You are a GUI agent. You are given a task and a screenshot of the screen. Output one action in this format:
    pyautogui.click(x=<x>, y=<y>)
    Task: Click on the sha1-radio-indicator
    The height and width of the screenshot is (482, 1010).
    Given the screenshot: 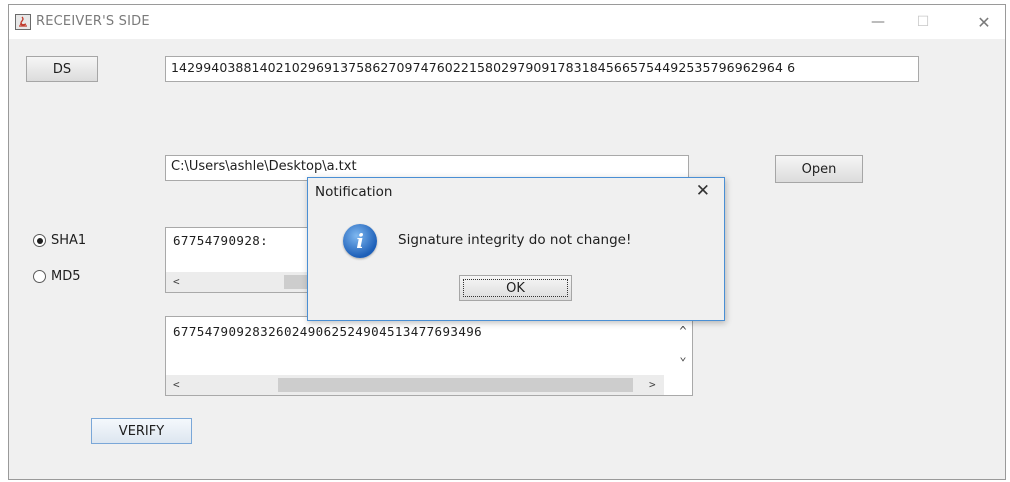 What is the action you would take?
    pyautogui.click(x=39, y=240)
    